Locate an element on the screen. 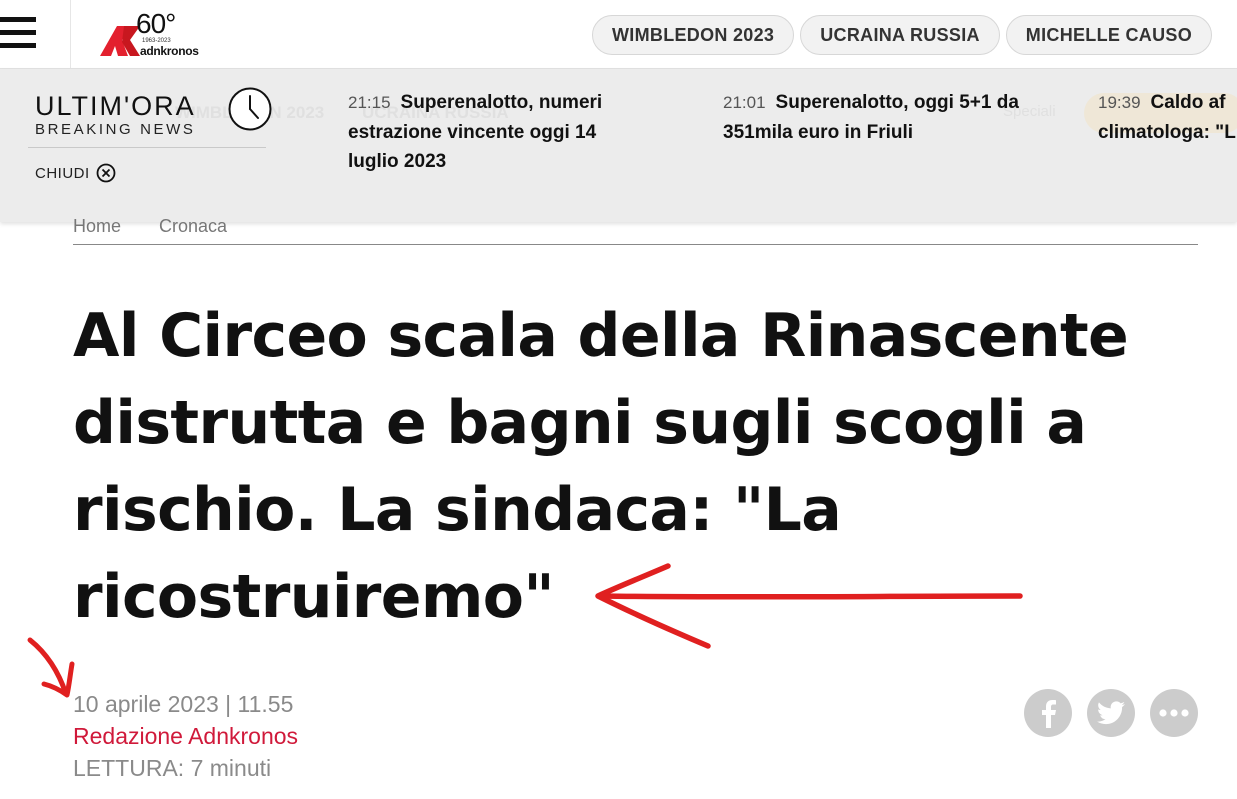  topic-wimbledon: WIMBLEDON 2023 is located at coordinates (693, 35).